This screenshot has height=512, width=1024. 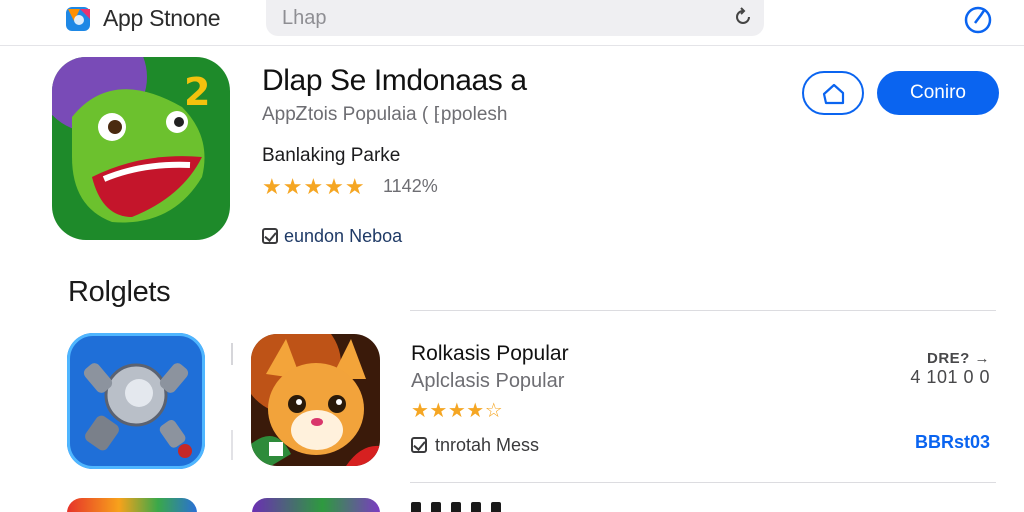 What do you see at coordinates (119, 292) in the screenshot?
I see `section-title: Rolglets` at bounding box center [119, 292].